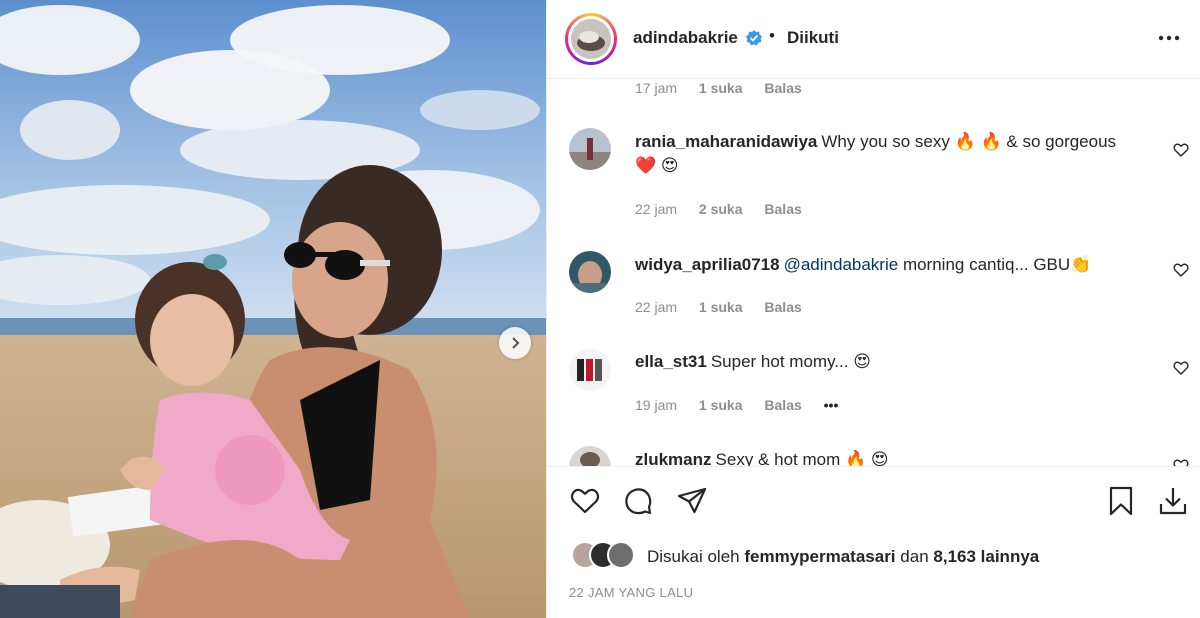 The width and height of the screenshot is (1200, 618). Describe the element at coordinates (873, 39) in the screenshot. I see `post-header: adindabakrie • Diikuti` at that location.